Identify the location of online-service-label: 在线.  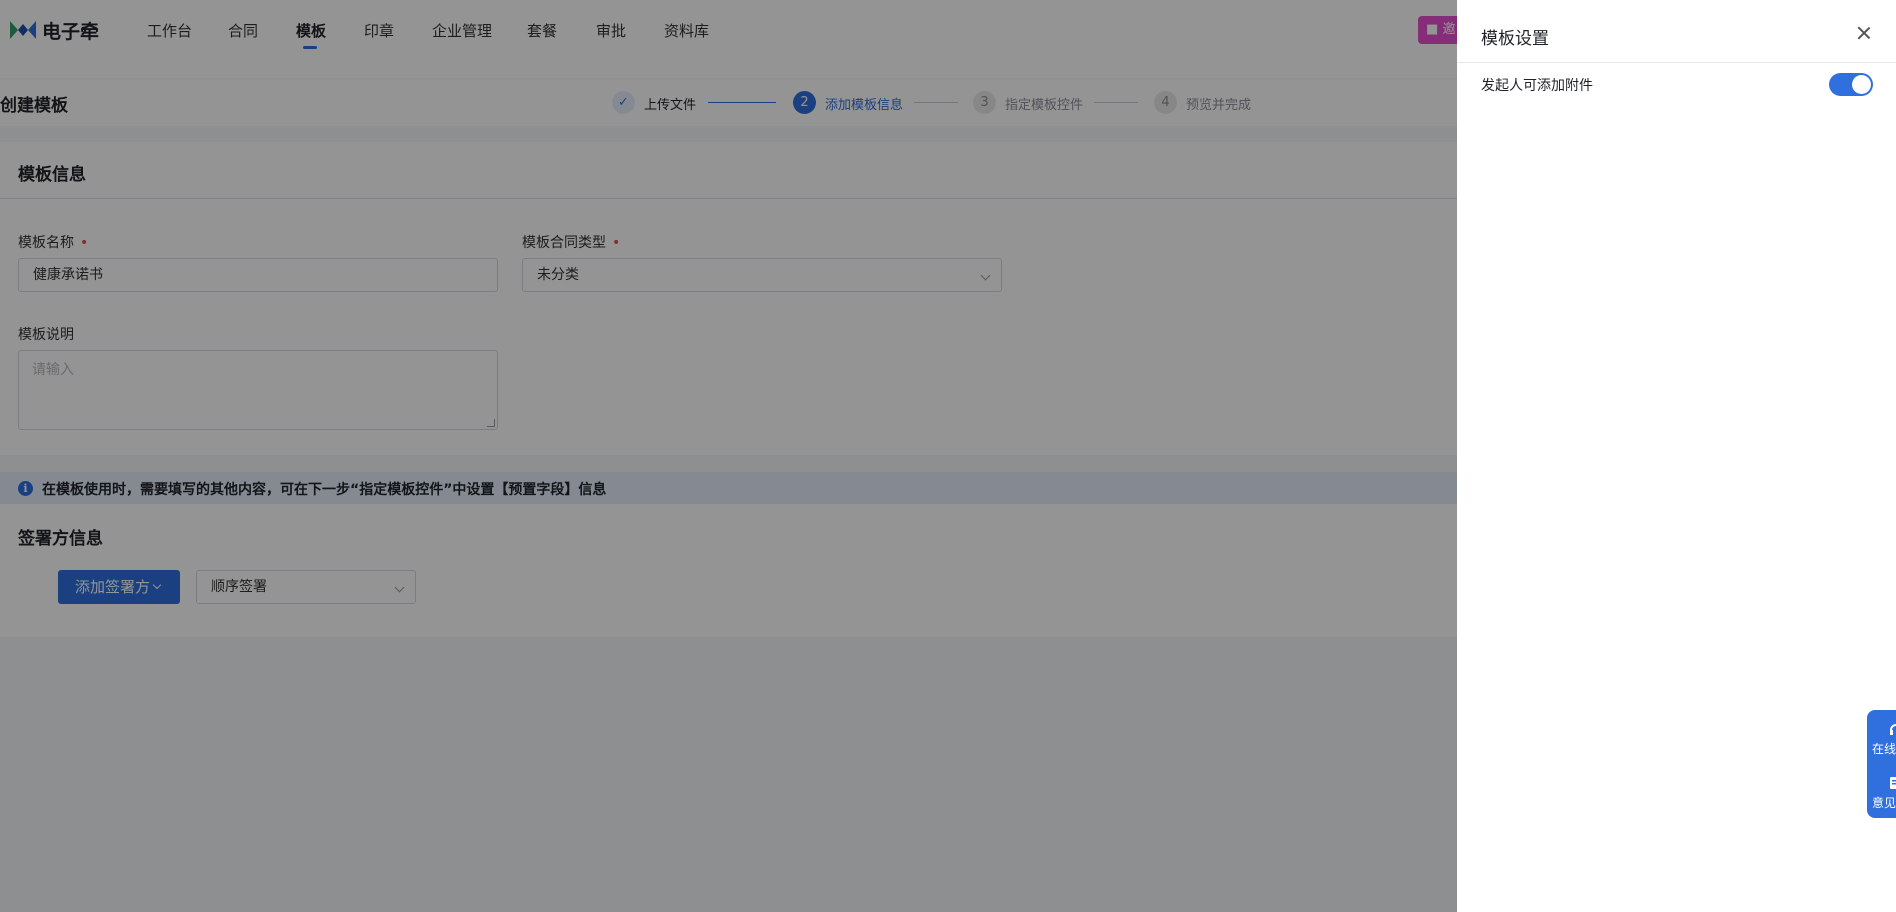
(1884, 748).